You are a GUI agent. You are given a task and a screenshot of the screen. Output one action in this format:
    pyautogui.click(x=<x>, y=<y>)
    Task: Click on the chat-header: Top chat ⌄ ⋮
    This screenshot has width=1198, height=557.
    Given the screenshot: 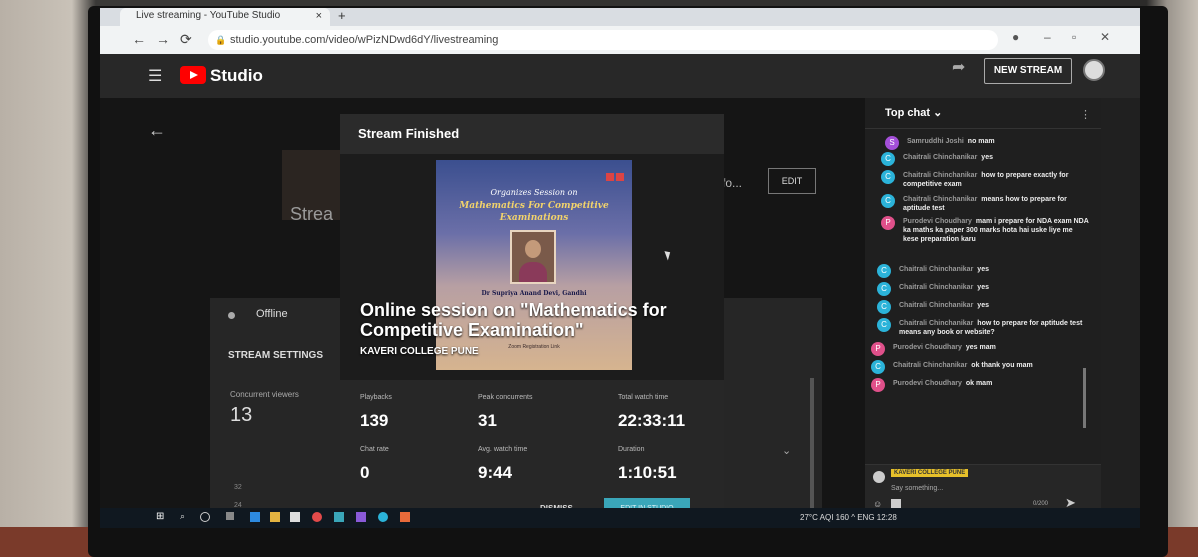 What is the action you would take?
    pyautogui.click(x=983, y=113)
    